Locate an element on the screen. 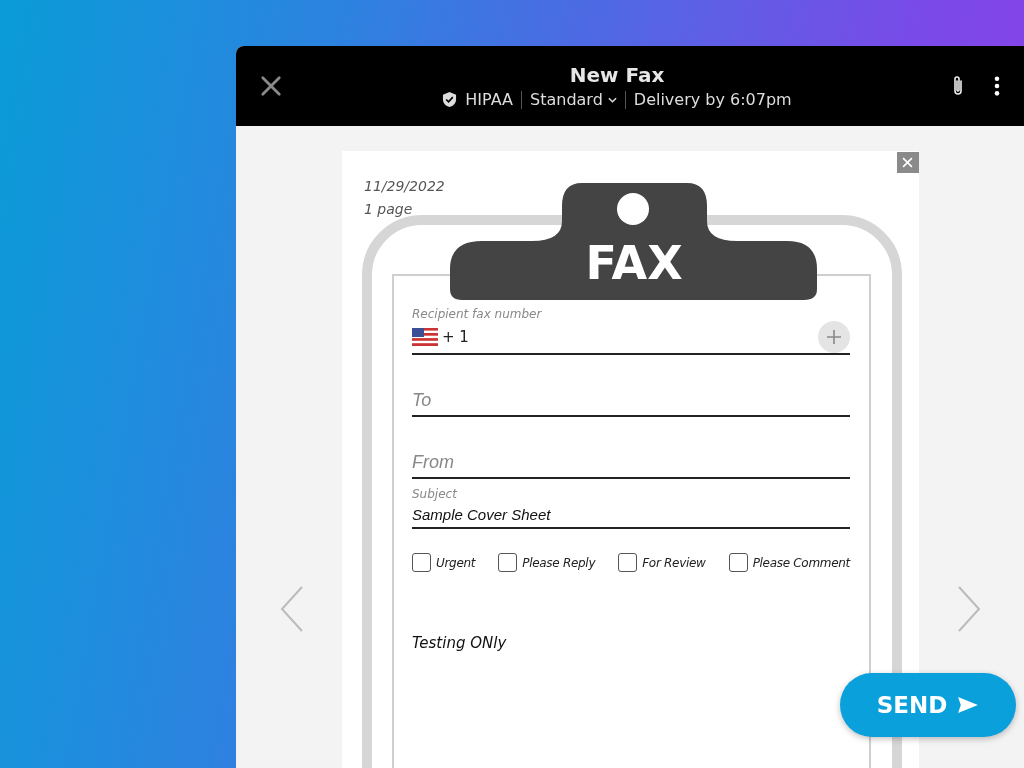 This screenshot has height=768, width=1024. subject-field: Sample Cover Sheet is located at coordinates (631, 515).